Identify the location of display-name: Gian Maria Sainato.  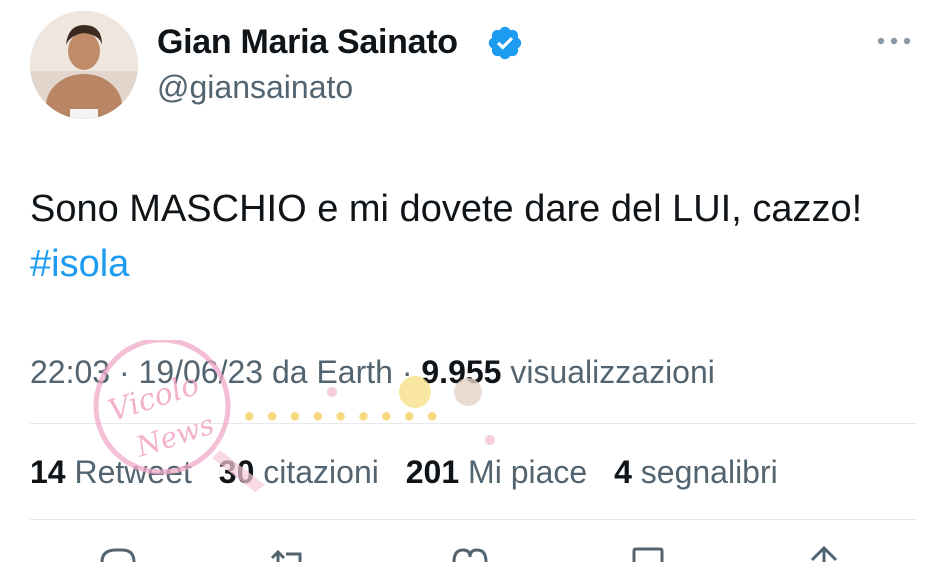
(307, 42).